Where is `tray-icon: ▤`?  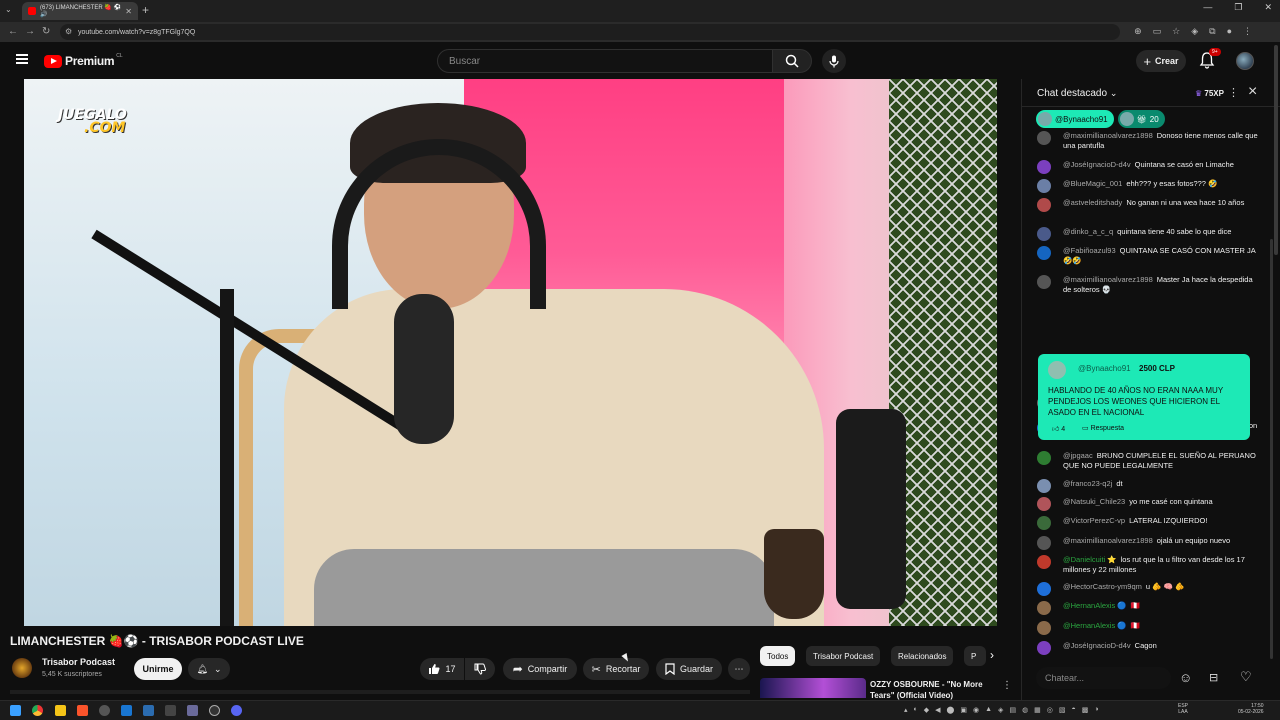 tray-icon: ▤ is located at coordinates (1012, 710).